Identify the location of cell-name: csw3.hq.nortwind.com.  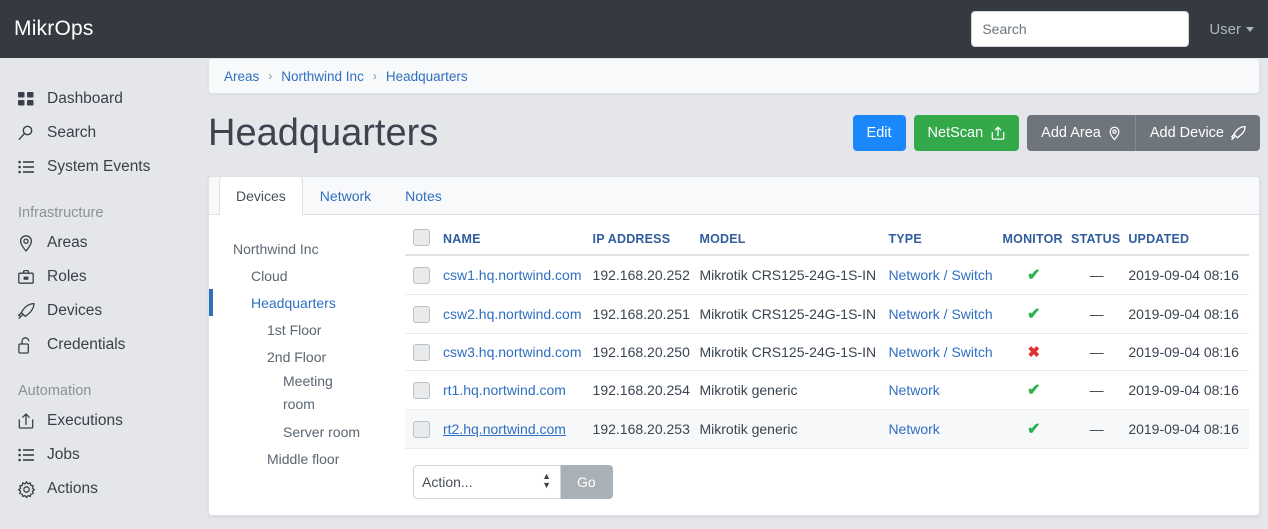
(518, 352).